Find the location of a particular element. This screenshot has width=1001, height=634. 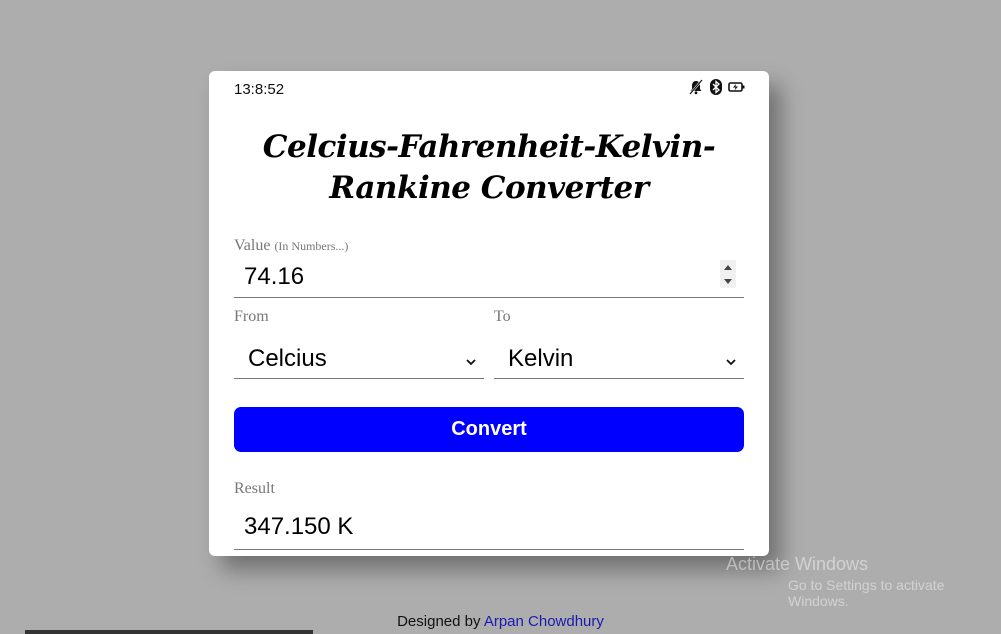

from-select-value: Celcius is located at coordinates (287, 358).